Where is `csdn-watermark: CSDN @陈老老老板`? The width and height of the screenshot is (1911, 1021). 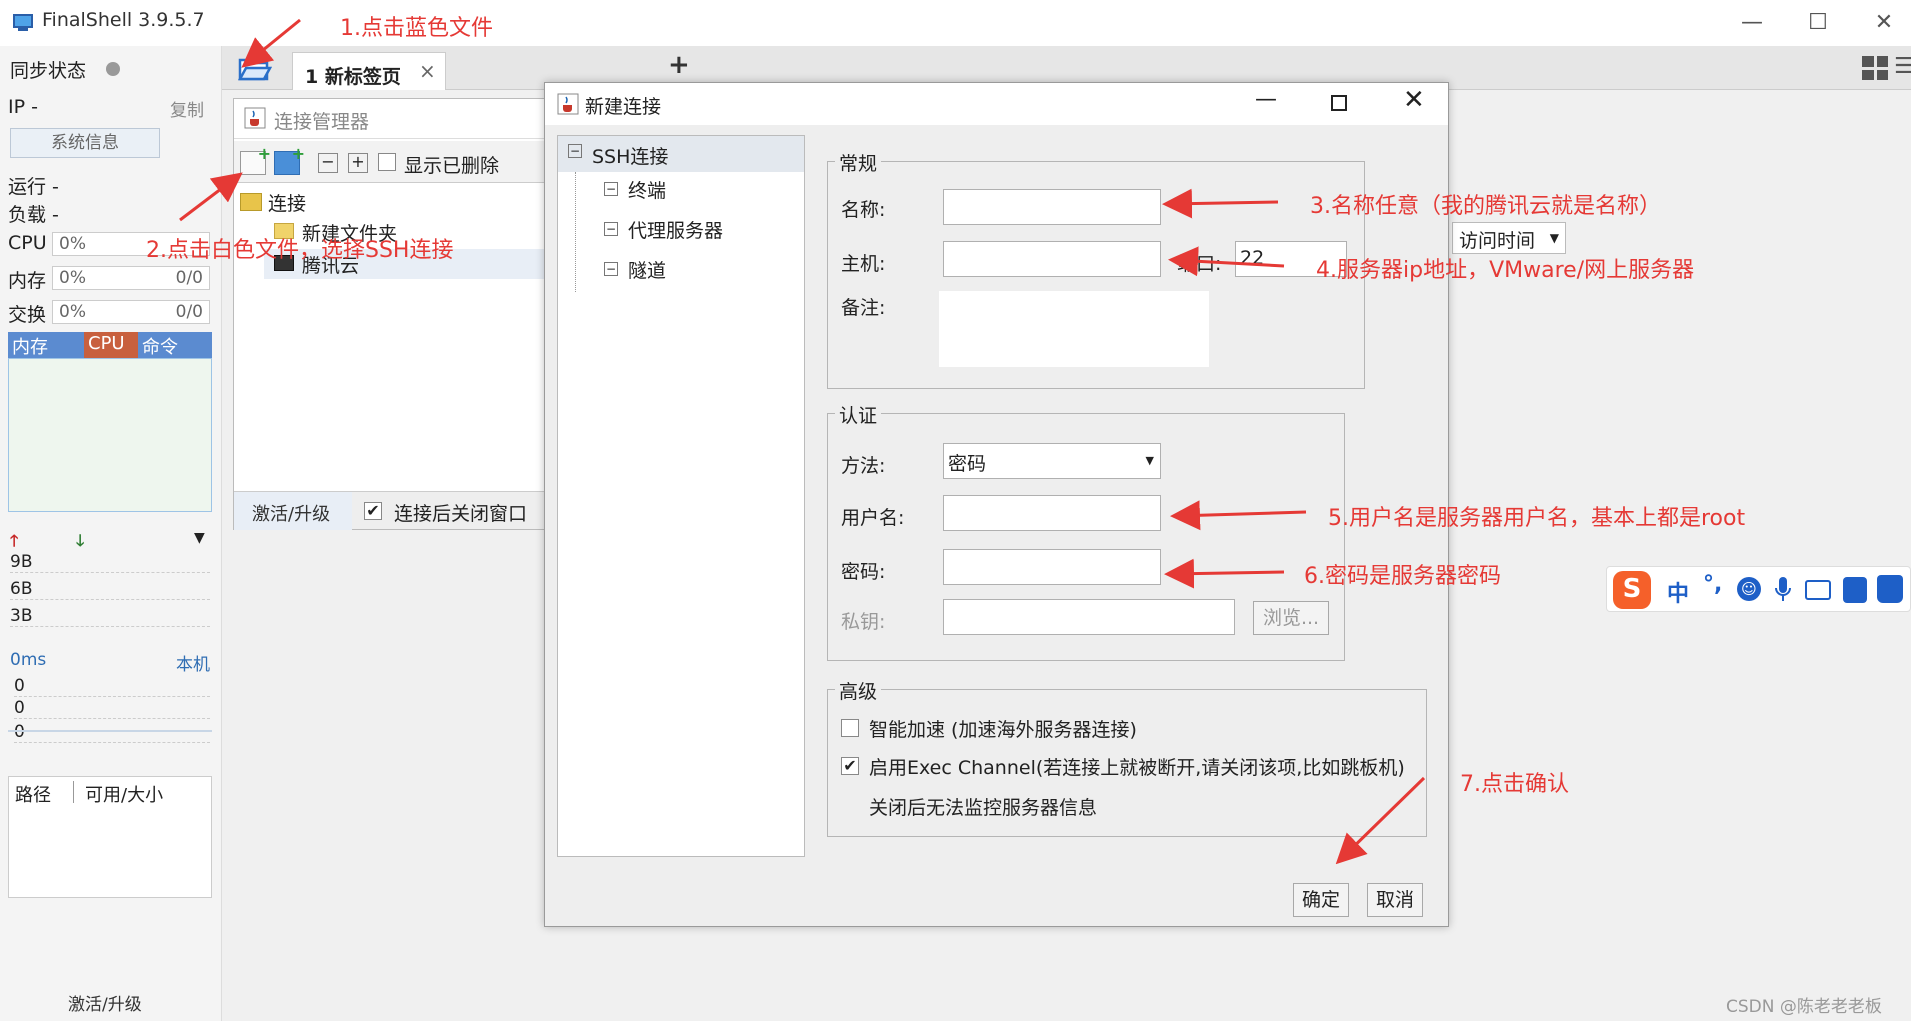 csdn-watermark: CSDN @陈老老老板 is located at coordinates (1804, 1007).